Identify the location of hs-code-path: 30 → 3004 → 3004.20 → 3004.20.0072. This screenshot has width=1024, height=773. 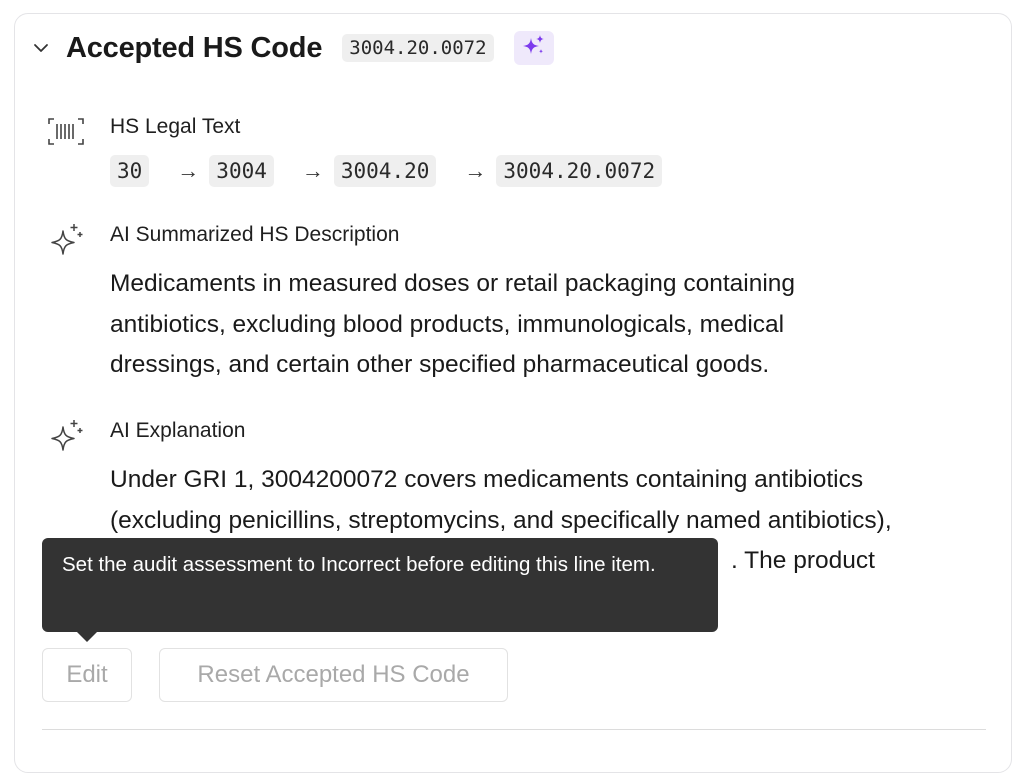
(386, 171).